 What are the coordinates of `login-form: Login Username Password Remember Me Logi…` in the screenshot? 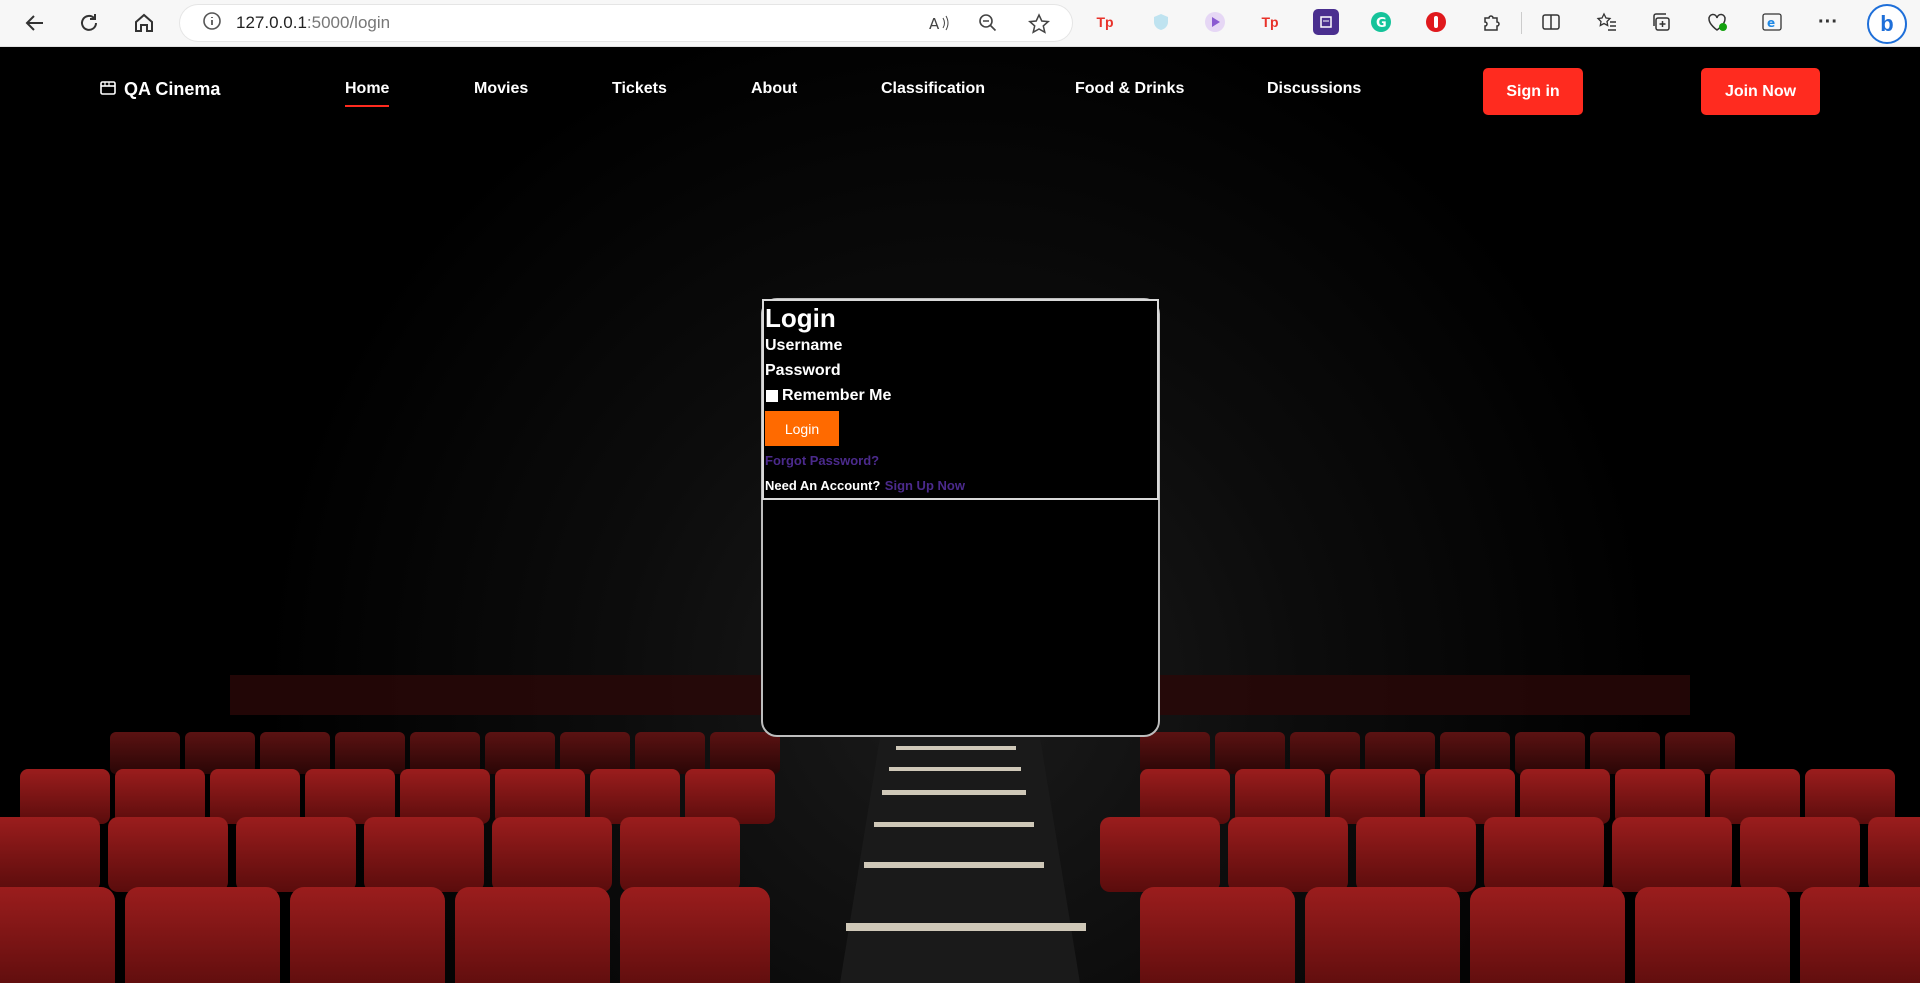 It's located at (960, 399).